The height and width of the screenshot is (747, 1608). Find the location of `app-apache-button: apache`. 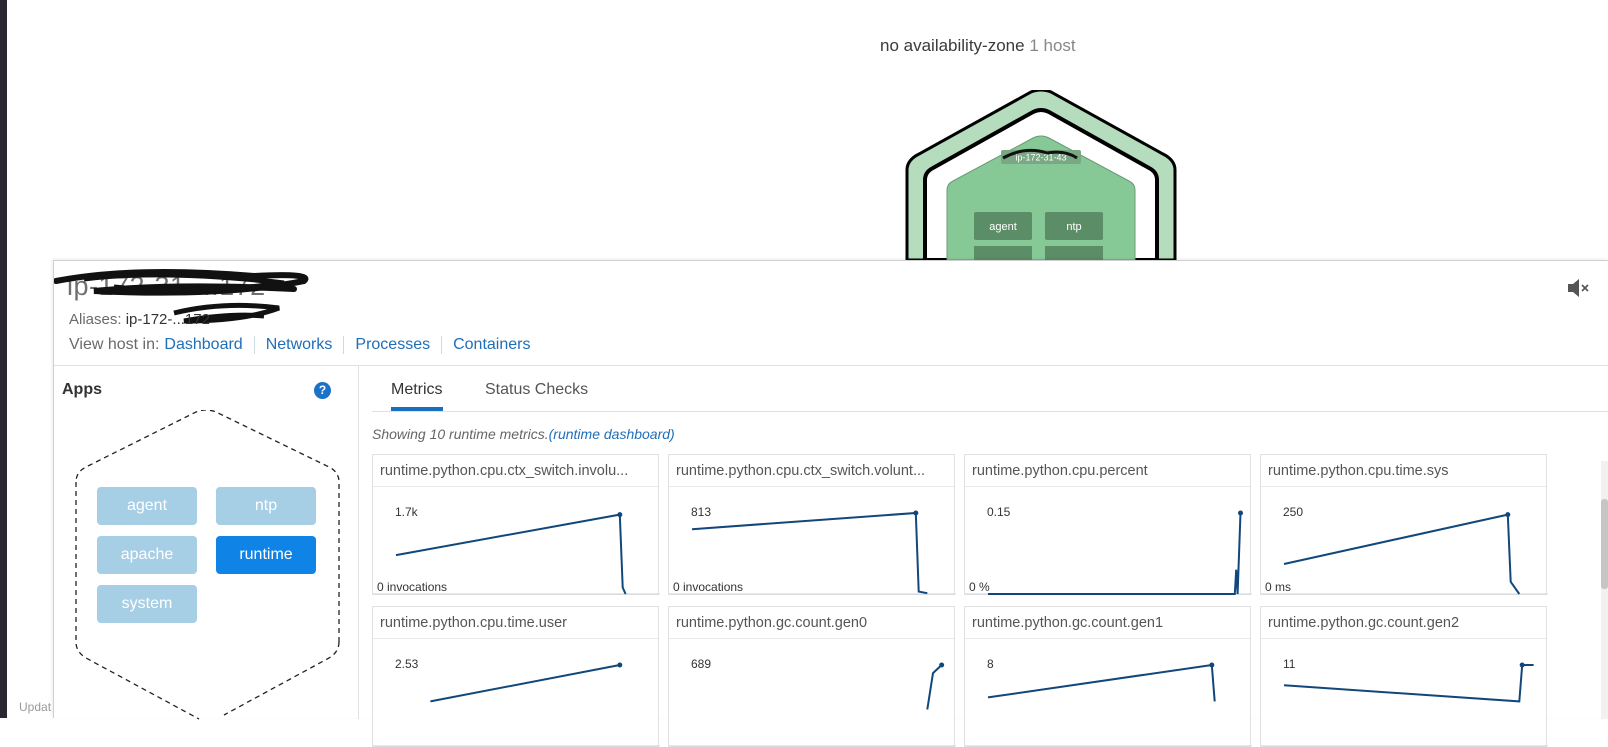

app-apache-button: apache is located at coordinates (147, 555).